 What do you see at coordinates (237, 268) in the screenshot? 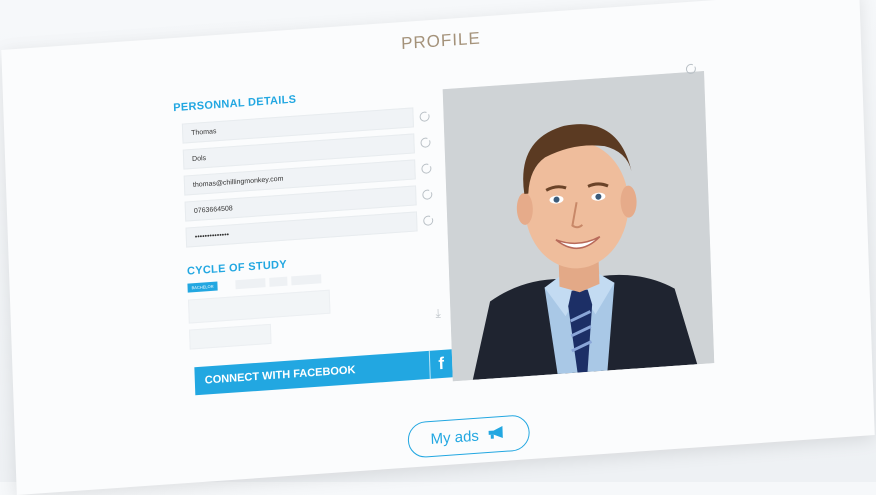
I see `cycle-of-study-label: CYCLE OF STUDY` at bounding box center [237, 268].